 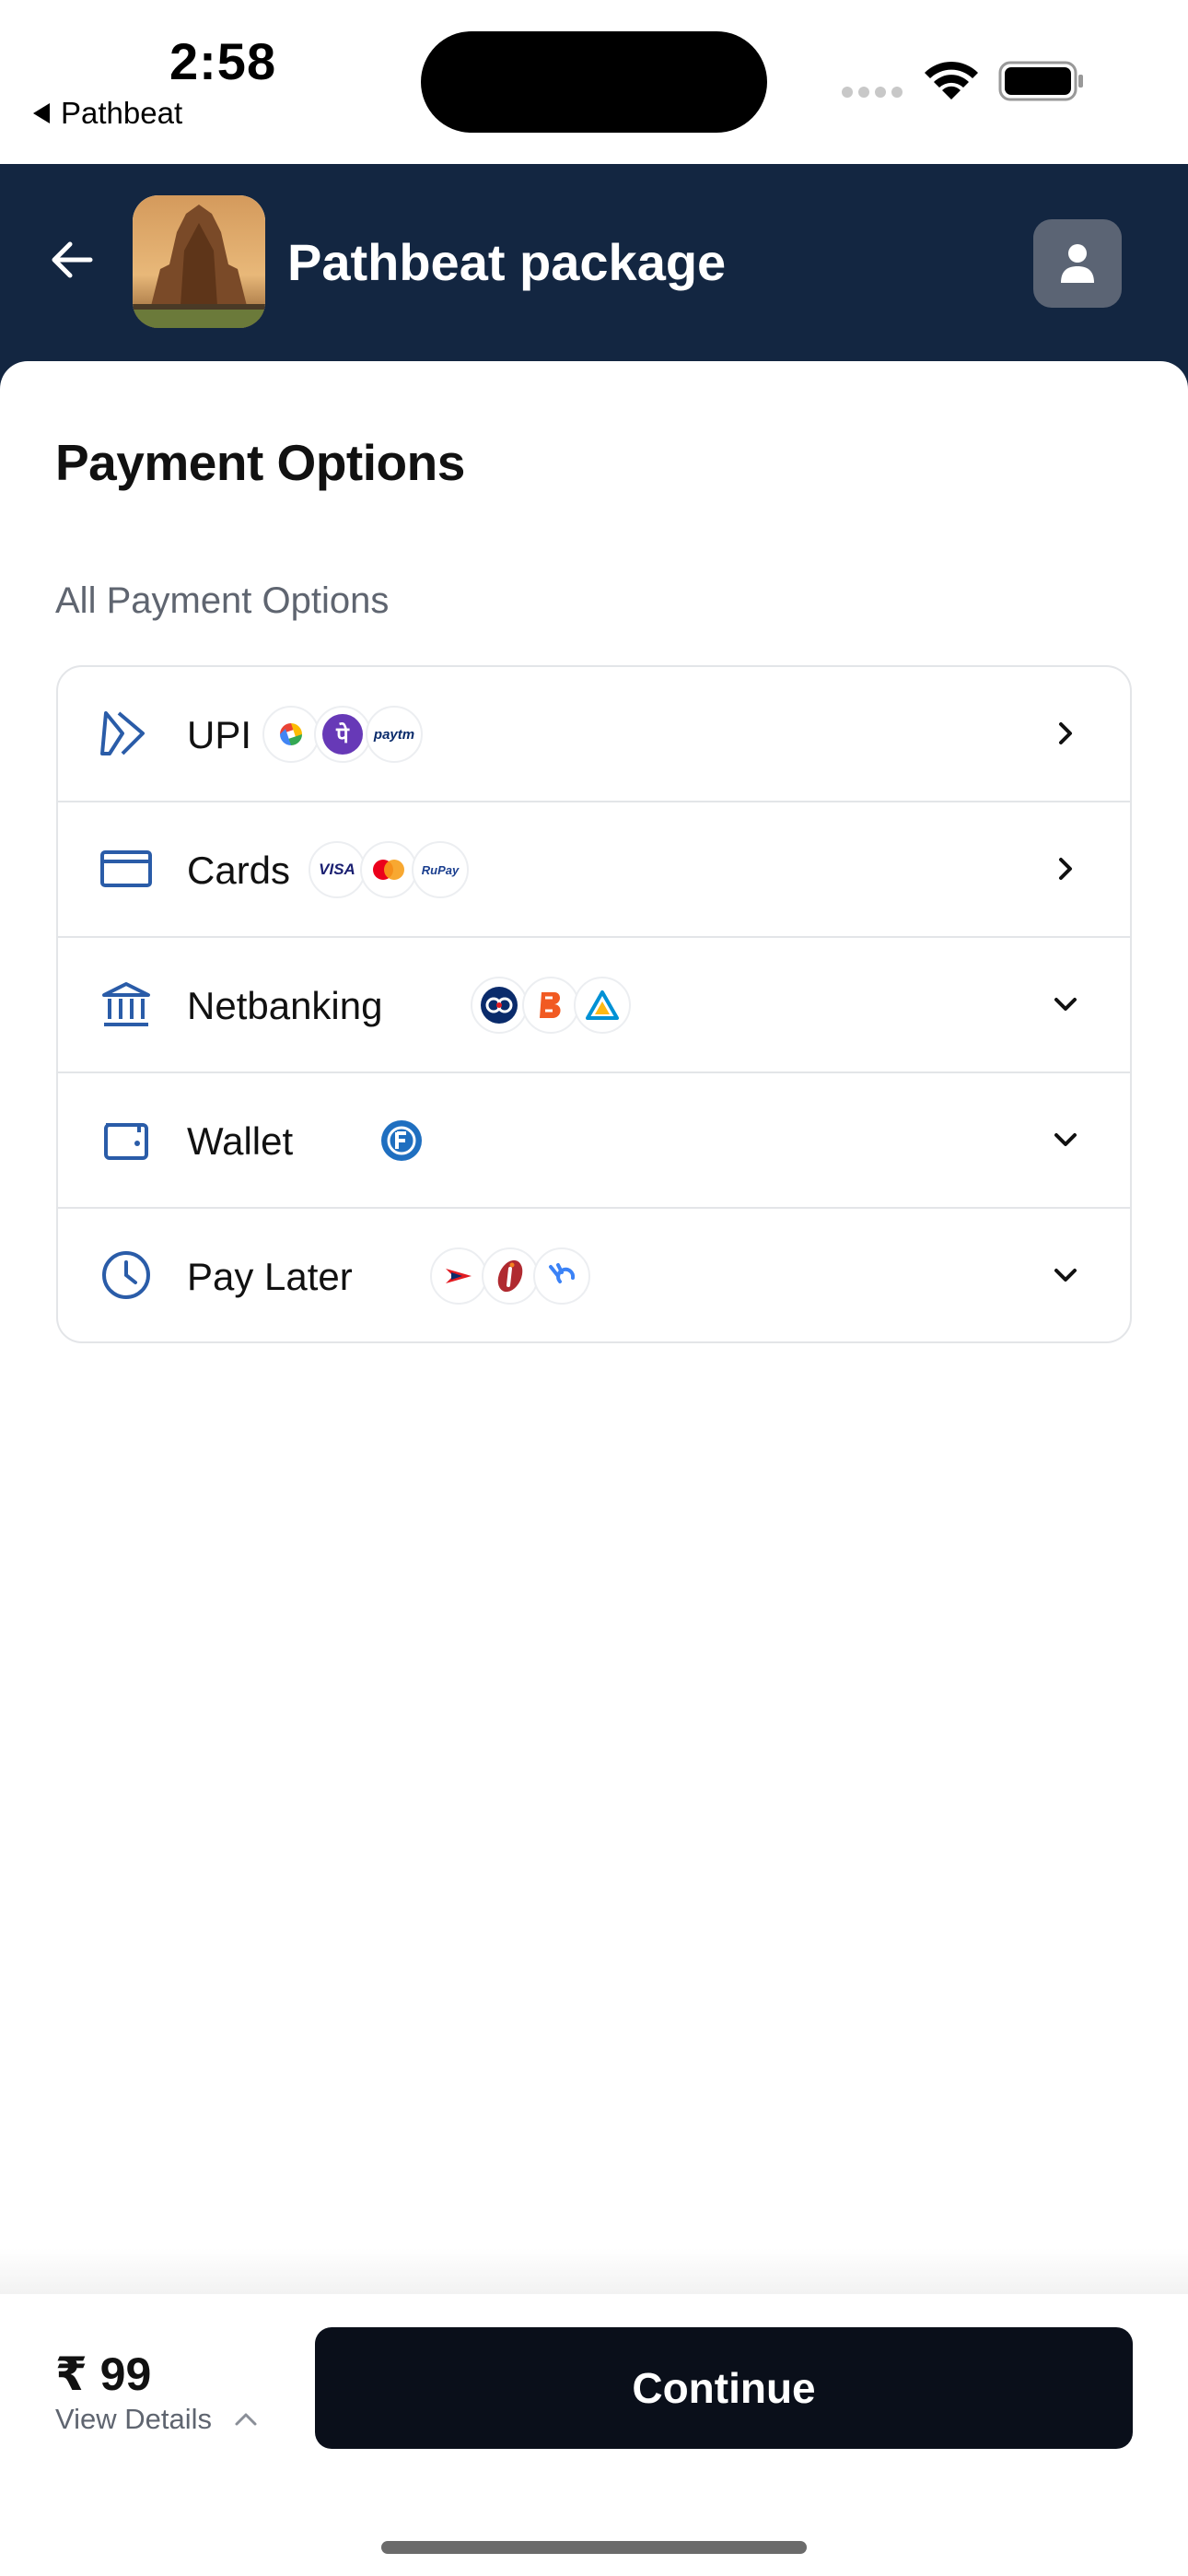 I want to click on option-label: Cards, so click(x=239, y=870).